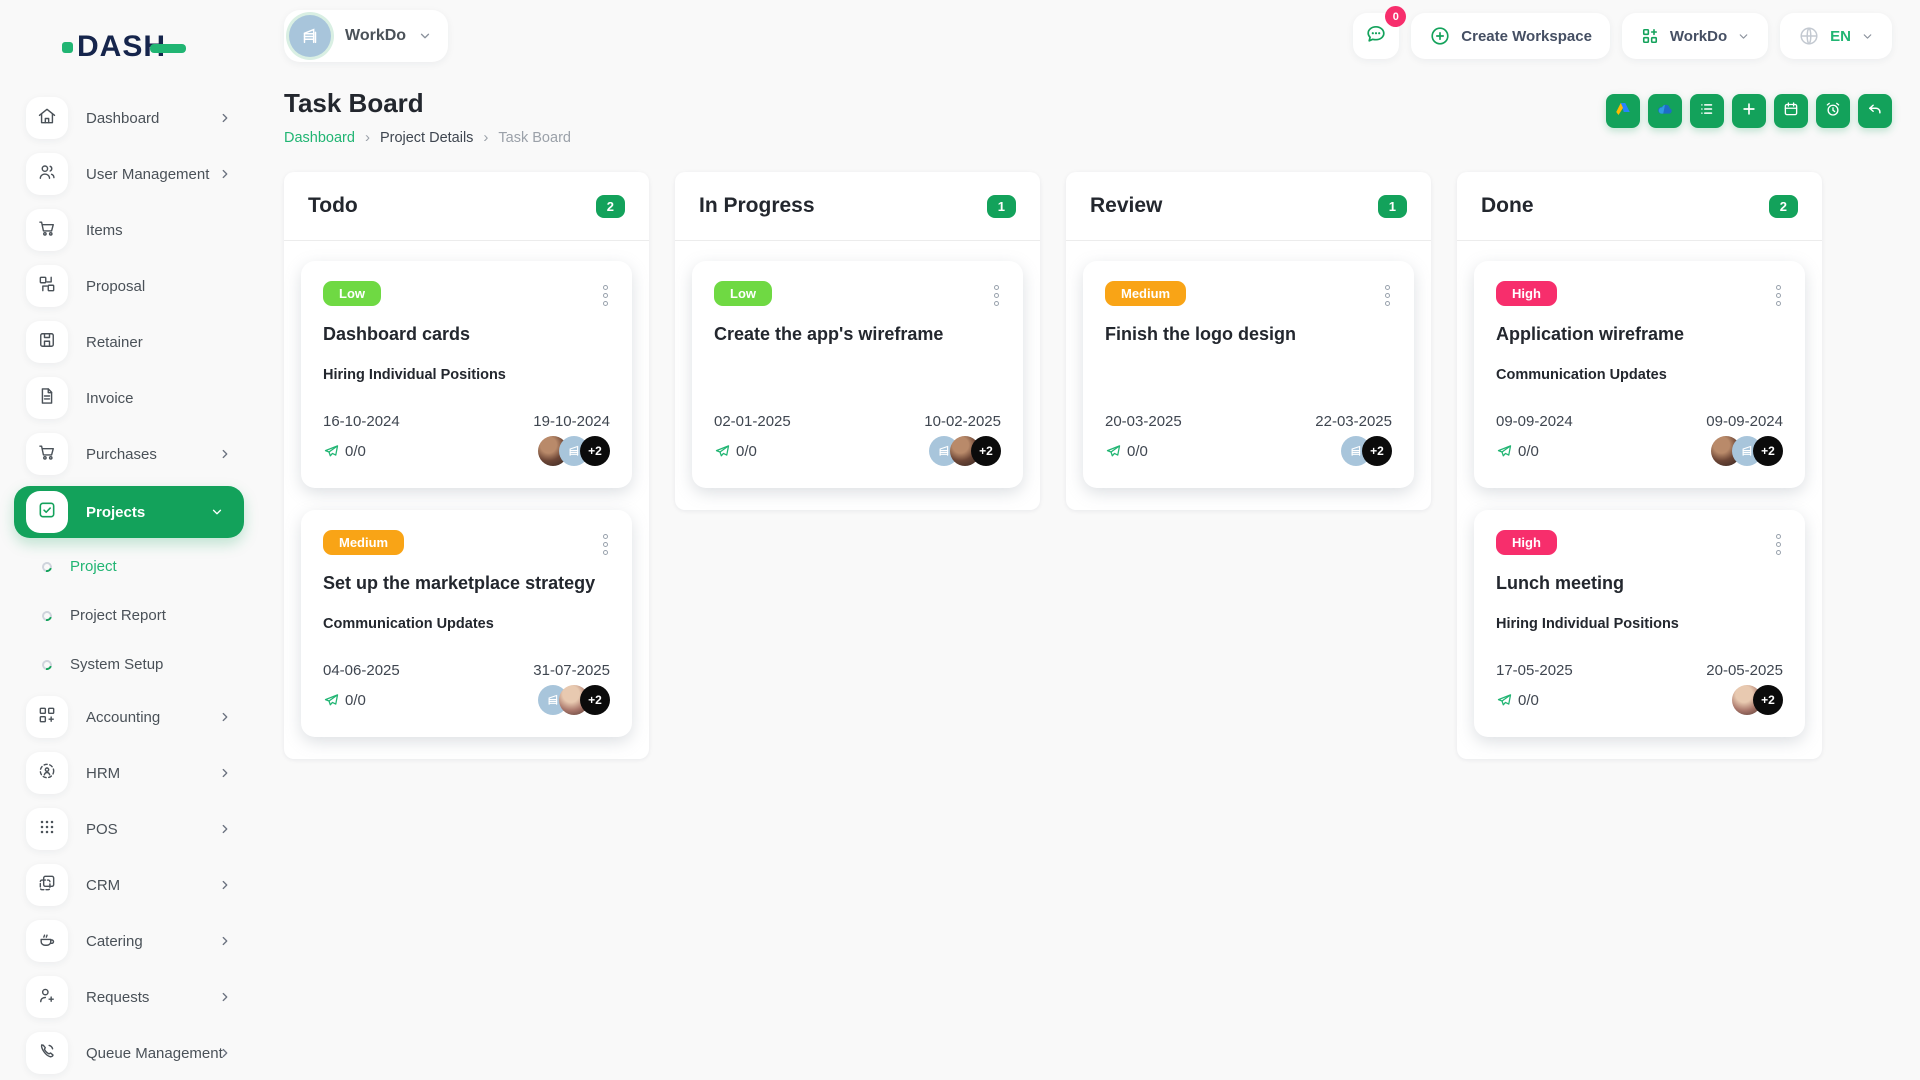 This screenshot has width=1920, height=1080. I want to click on undo-button, so click(1875, 111).